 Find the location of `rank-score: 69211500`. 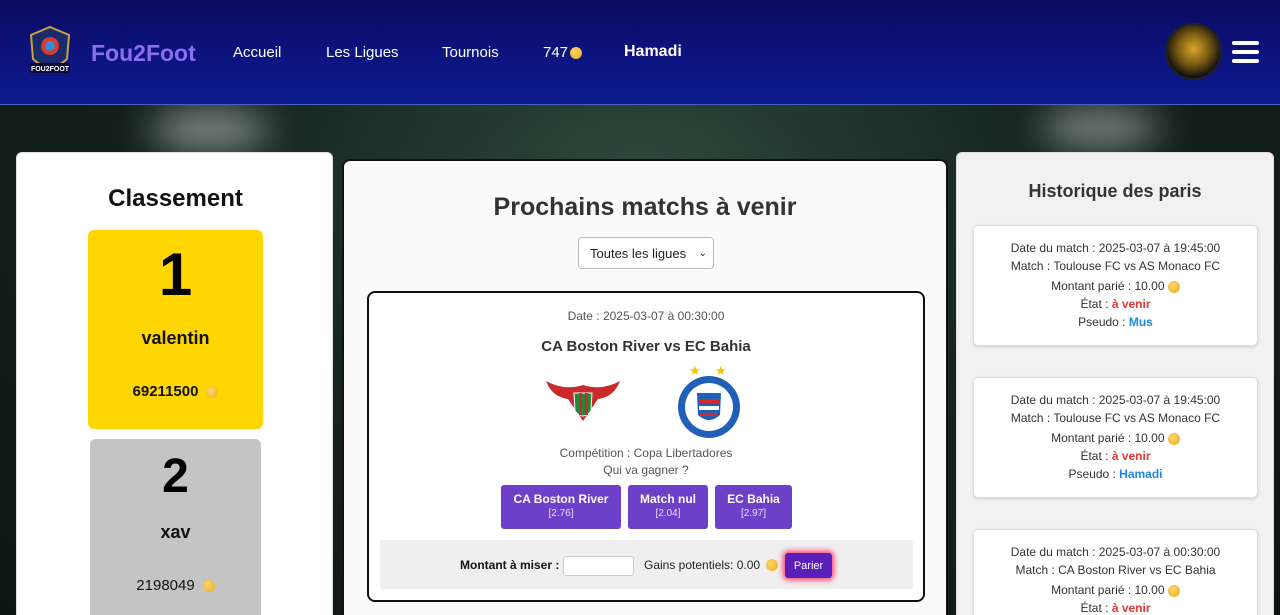

rank-score: 69211500 is located at coordinates (175, 391).